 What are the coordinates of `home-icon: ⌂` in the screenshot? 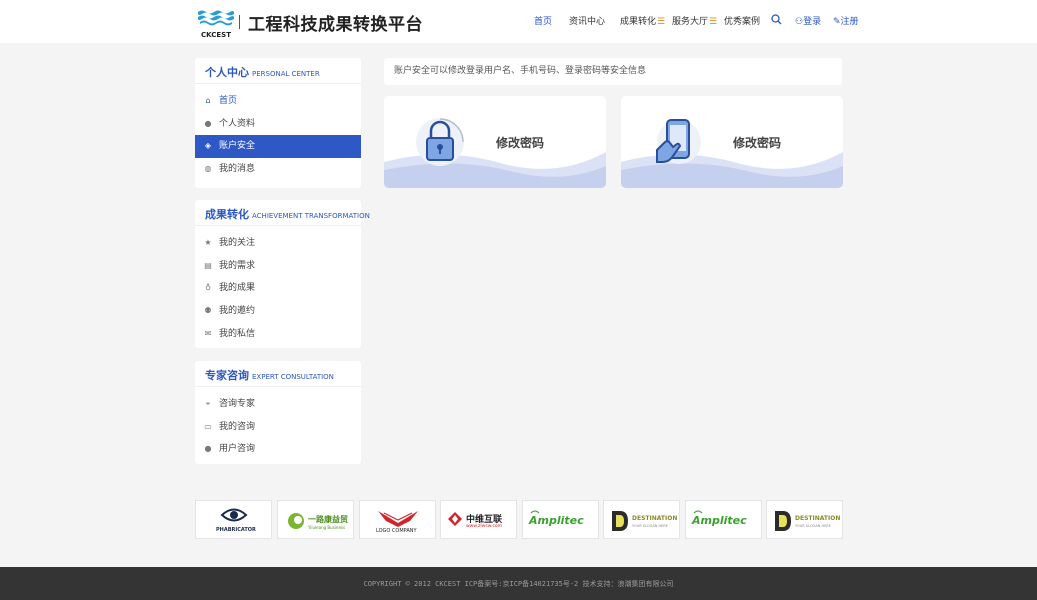 It's located at (208, 100).